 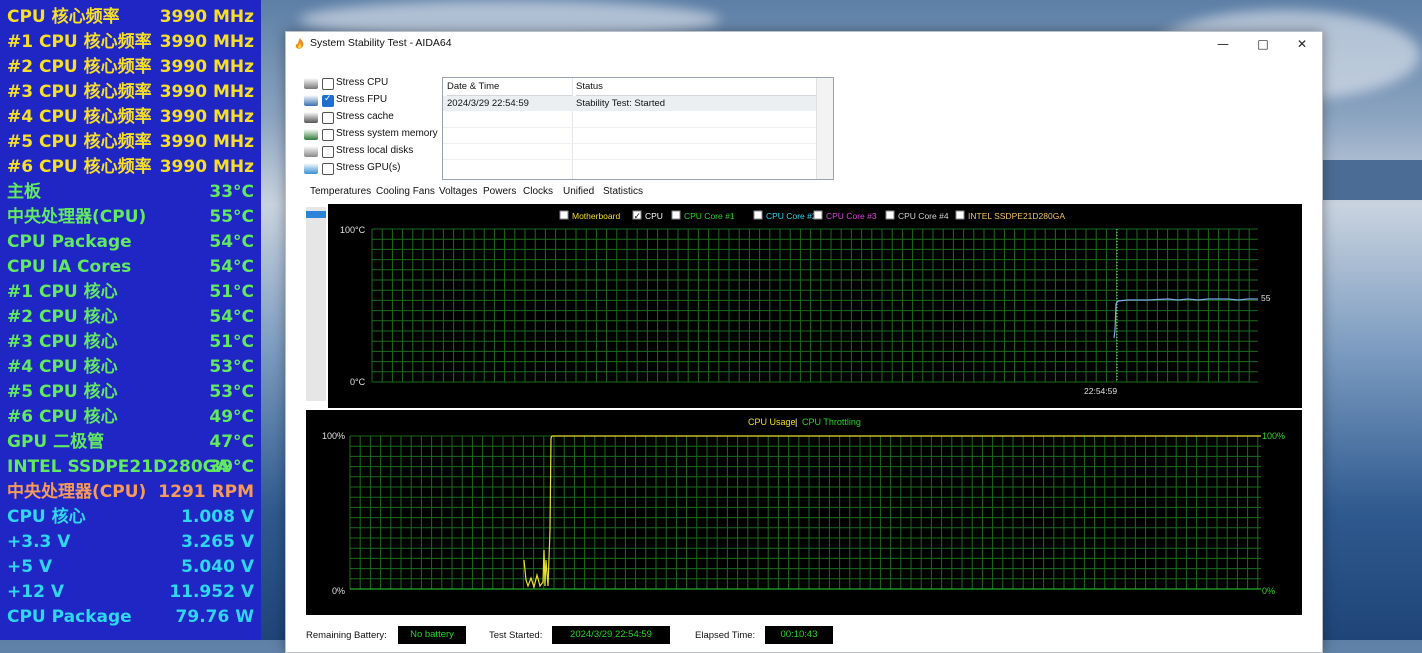 I want to click on osd-row-label: #3 CPU 核心频率, so click(x=79, y=92).